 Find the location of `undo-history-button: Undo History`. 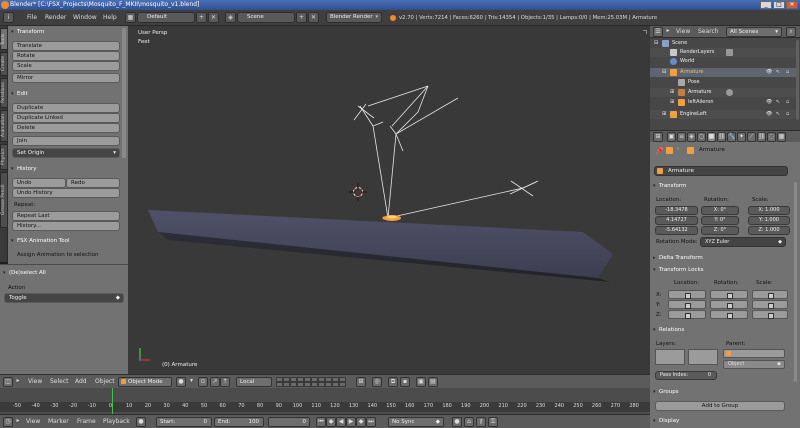

undo-history-button: Undo History is located at coordinates (66, 193).